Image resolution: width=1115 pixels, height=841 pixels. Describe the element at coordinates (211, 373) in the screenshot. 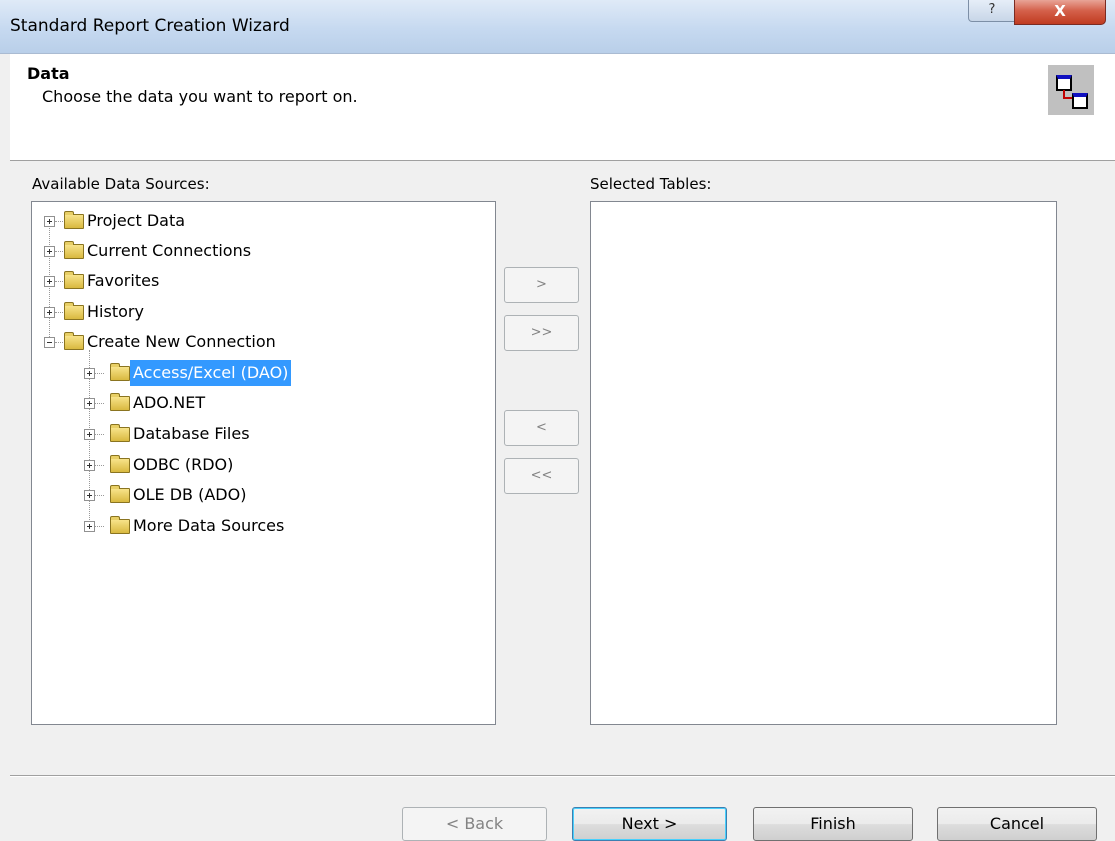

I see `tree-item-label: Access/Excel (DAO)` at that location.